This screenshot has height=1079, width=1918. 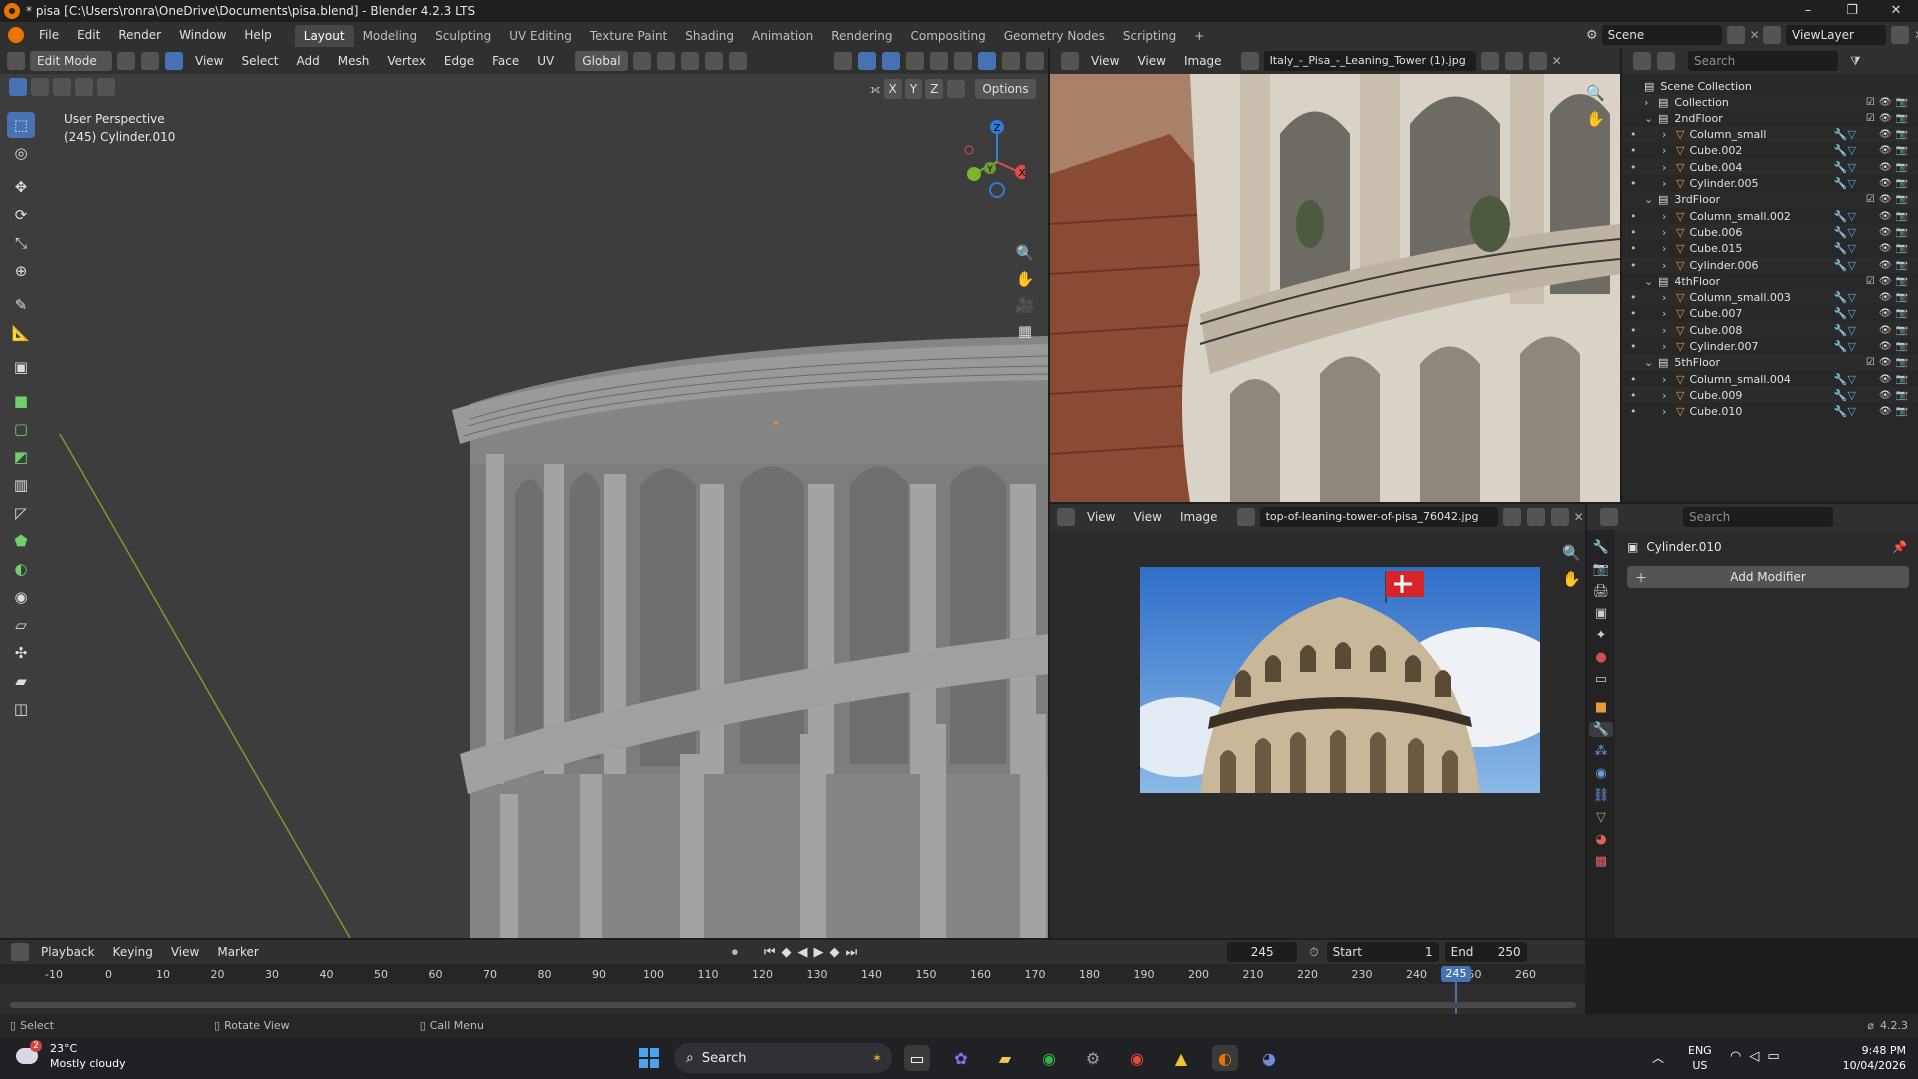 I want to click on close-window-button: ✕, so click(x=1896, y=11).